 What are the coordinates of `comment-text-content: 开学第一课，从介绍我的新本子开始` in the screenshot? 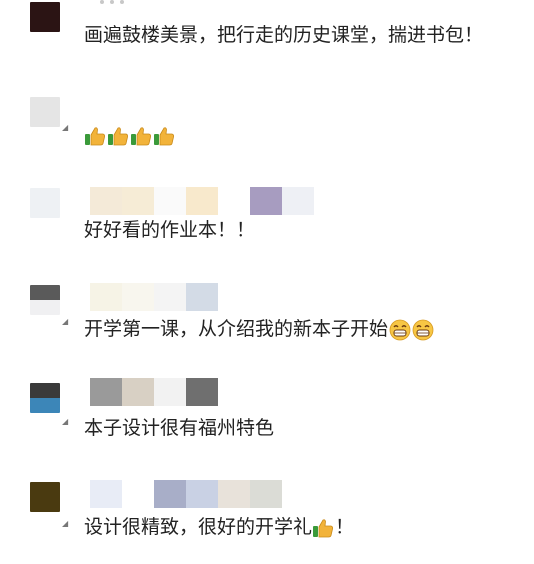 It's located at (236, 329).